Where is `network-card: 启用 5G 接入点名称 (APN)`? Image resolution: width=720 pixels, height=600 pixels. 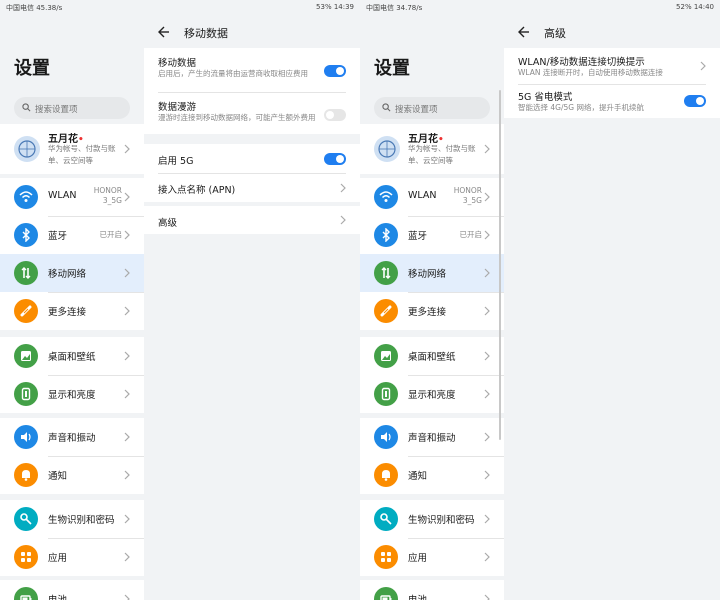 network-card: 启用 5G 接入点名称 (APN) is located at coordinates (252, 173).